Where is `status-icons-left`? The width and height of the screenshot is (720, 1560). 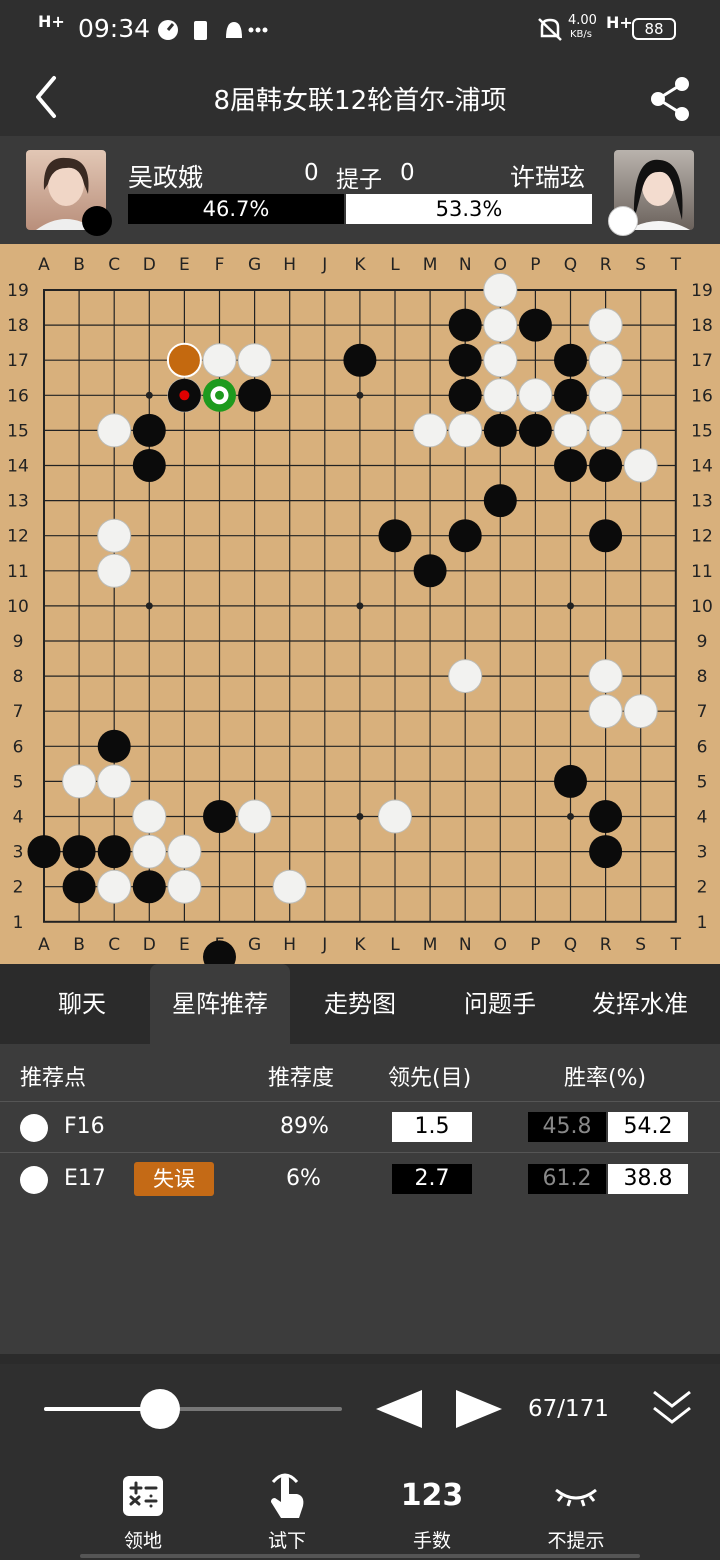
status-icons-left is located at coordinates (213, 30).